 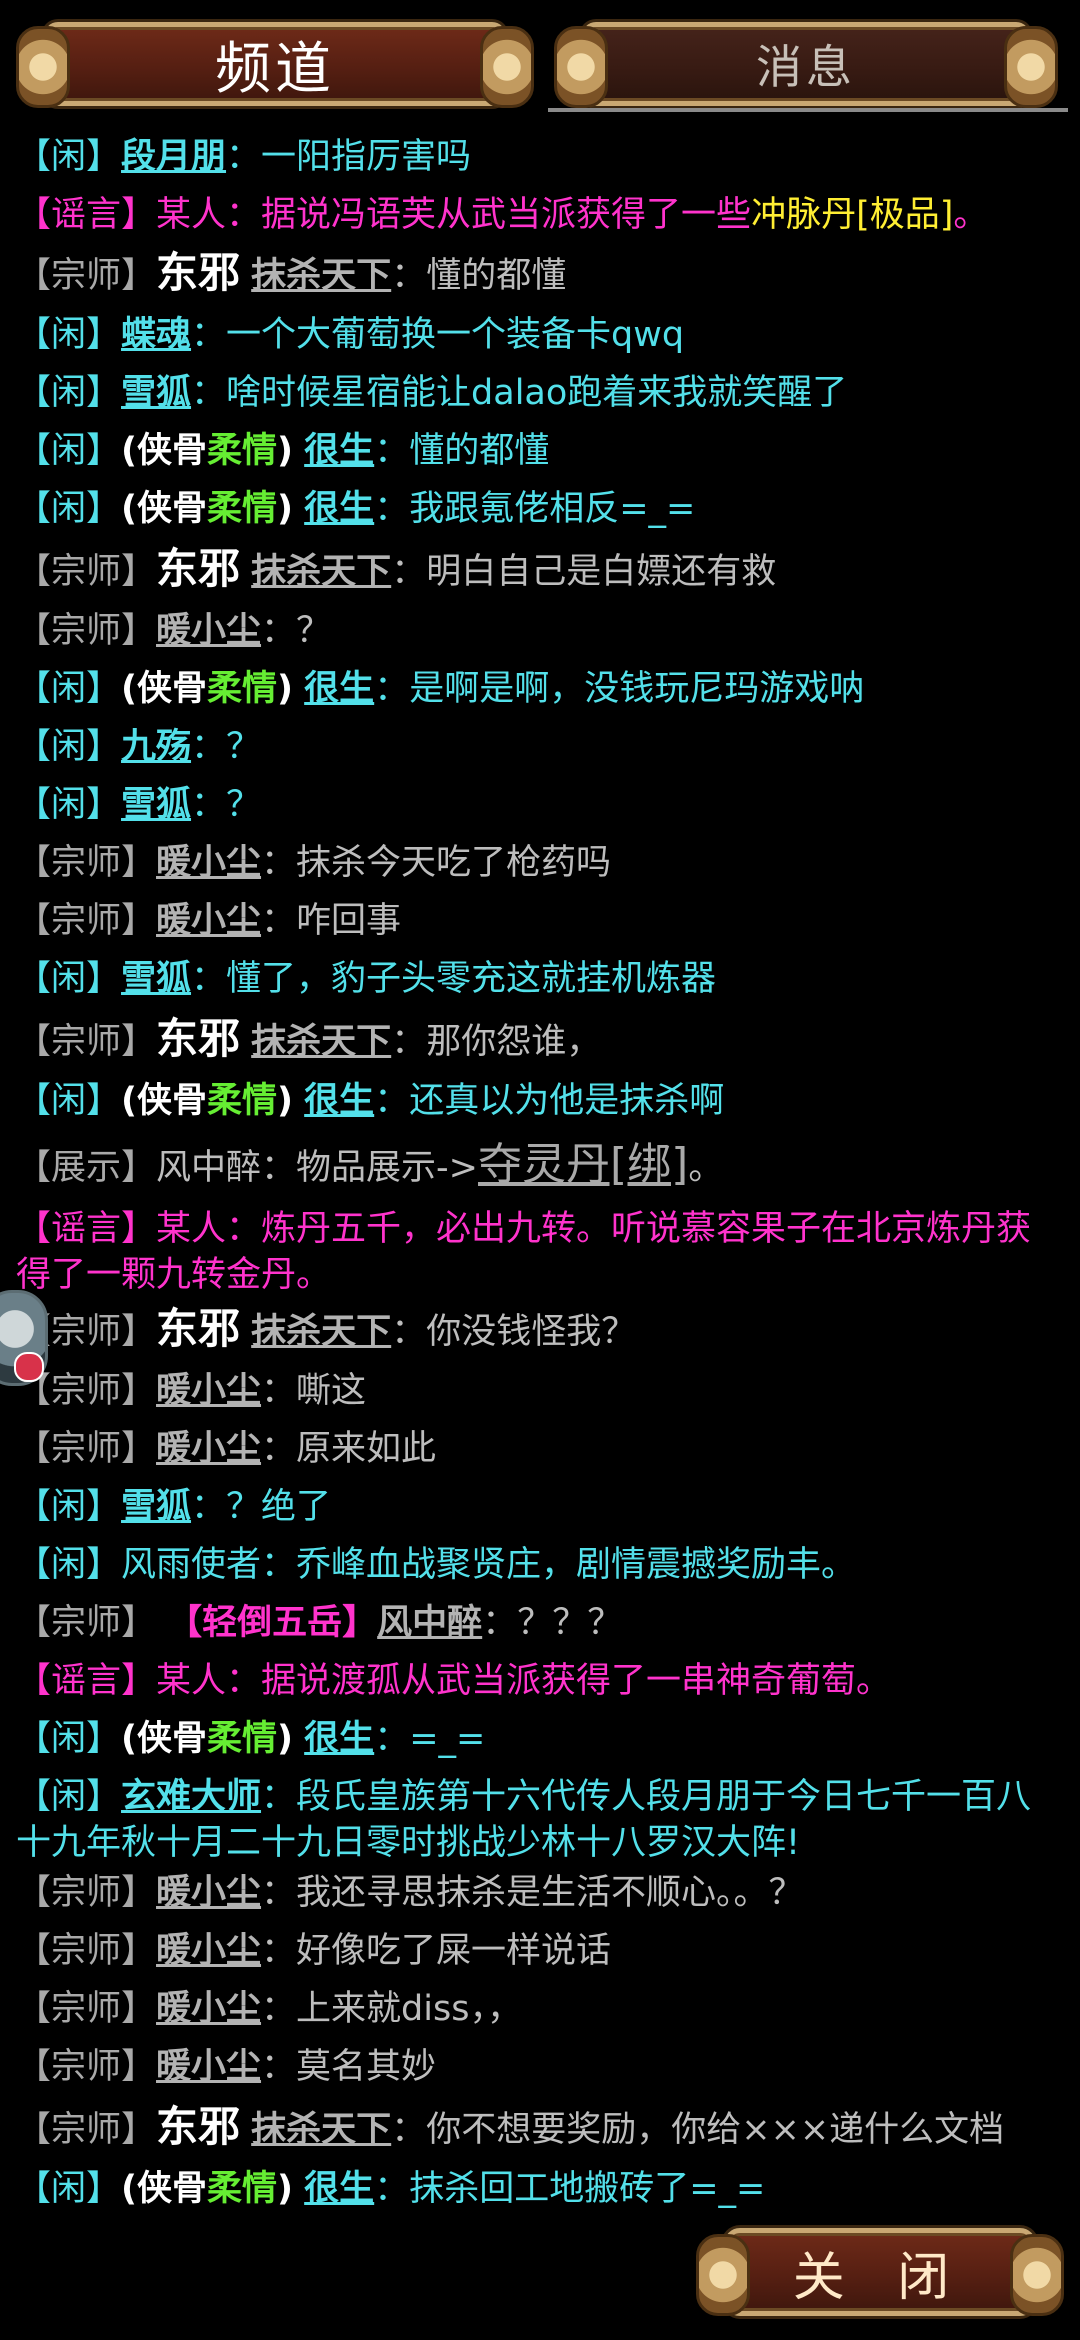 I want to click on chat-message: 【闲】九殇：？, so click(x=541, y=747).